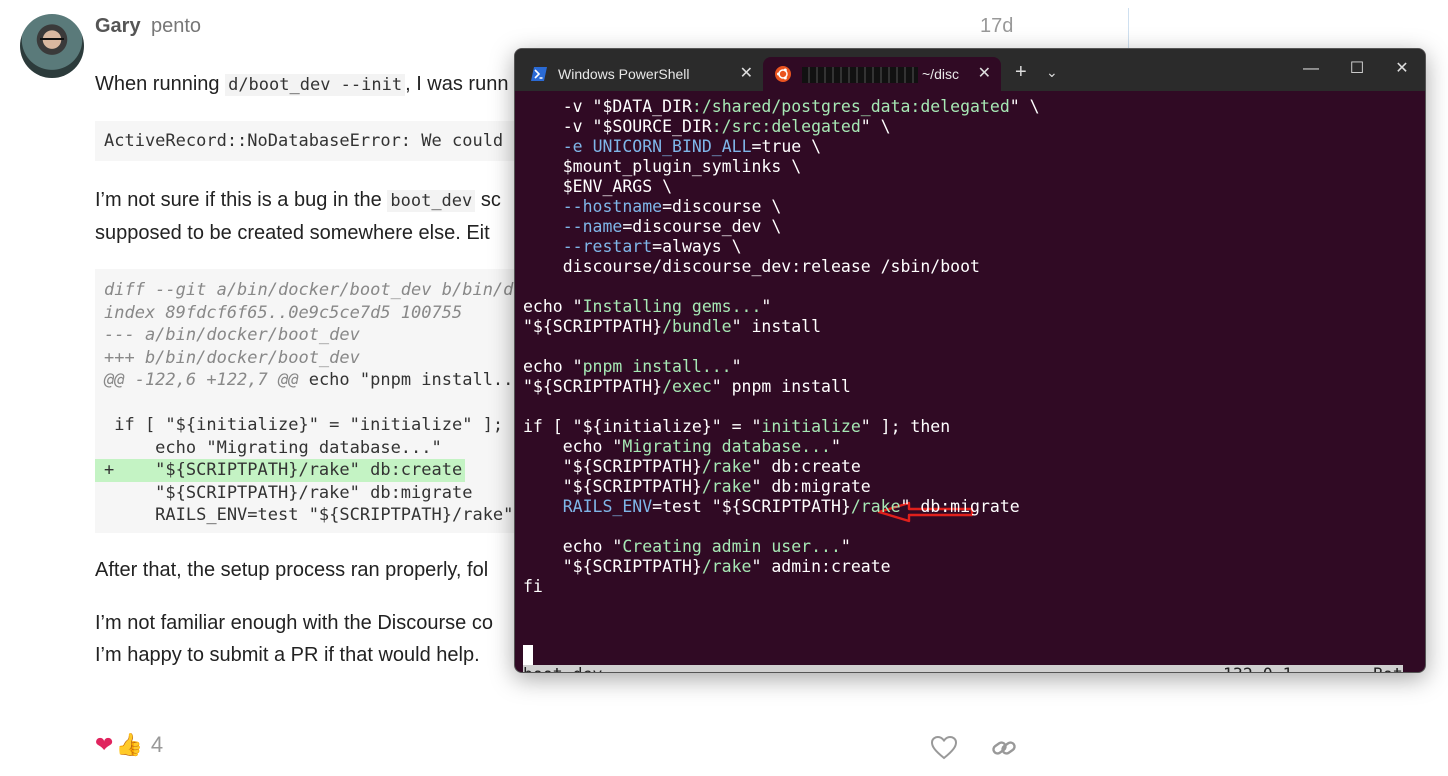 The height and width of the screenshot is (776, 1448). Describe the element at coordinates (944, 748) in the screenshot. I see `like-heart-icon` at that location.